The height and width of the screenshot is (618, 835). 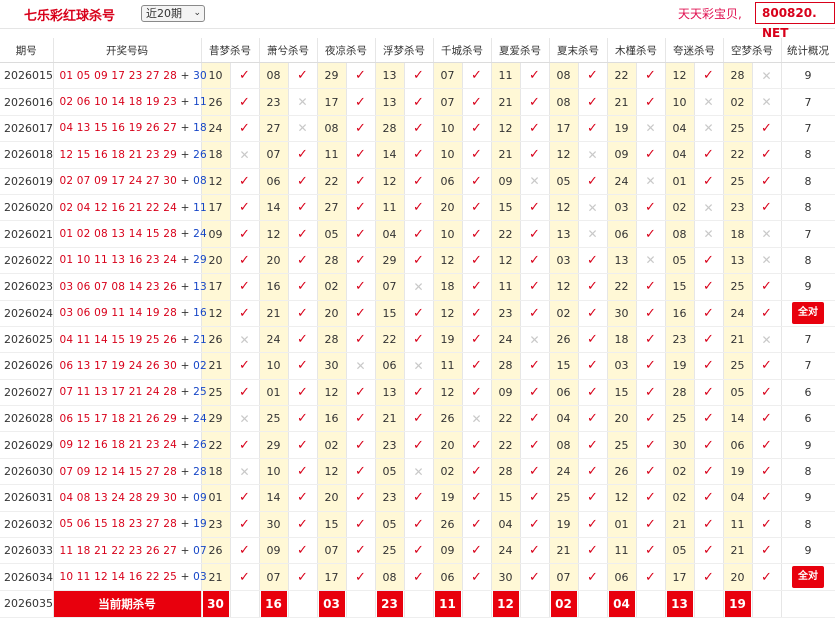 I want to click on column-header: 昔梦杀号, so click(x=230, y=50).